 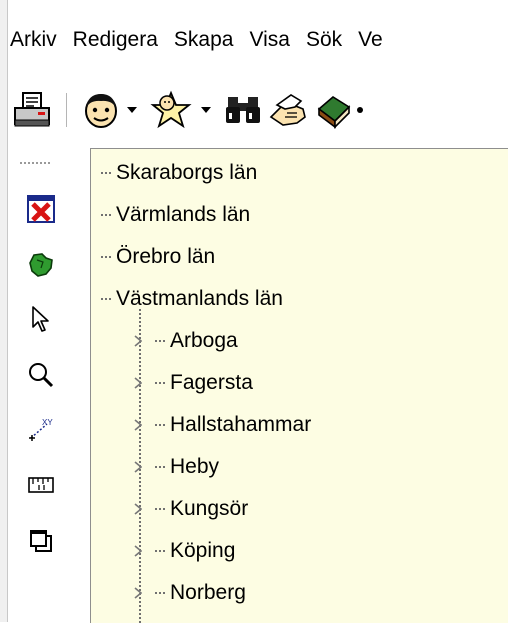 What do you see at coordinates (35, 163) in the screenshot?
I see `toolbar-grip` at bounding box center [35, 163].